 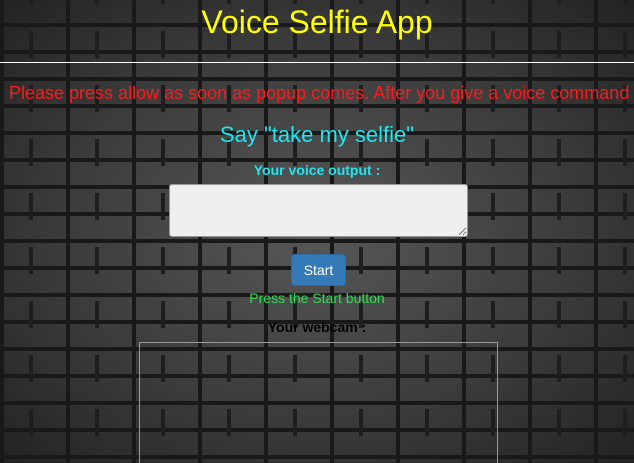 What do you see at coordinates (317, 62) in the screenshot?
I see `title-divider` at bounding box center [317, 62].